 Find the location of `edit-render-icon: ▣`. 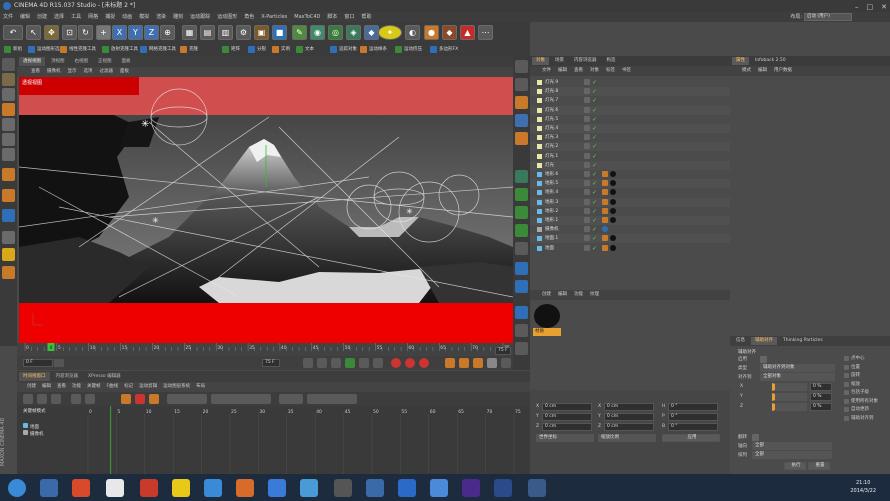

edit-render-icon: ▣ is located at coordinates (261, 32).